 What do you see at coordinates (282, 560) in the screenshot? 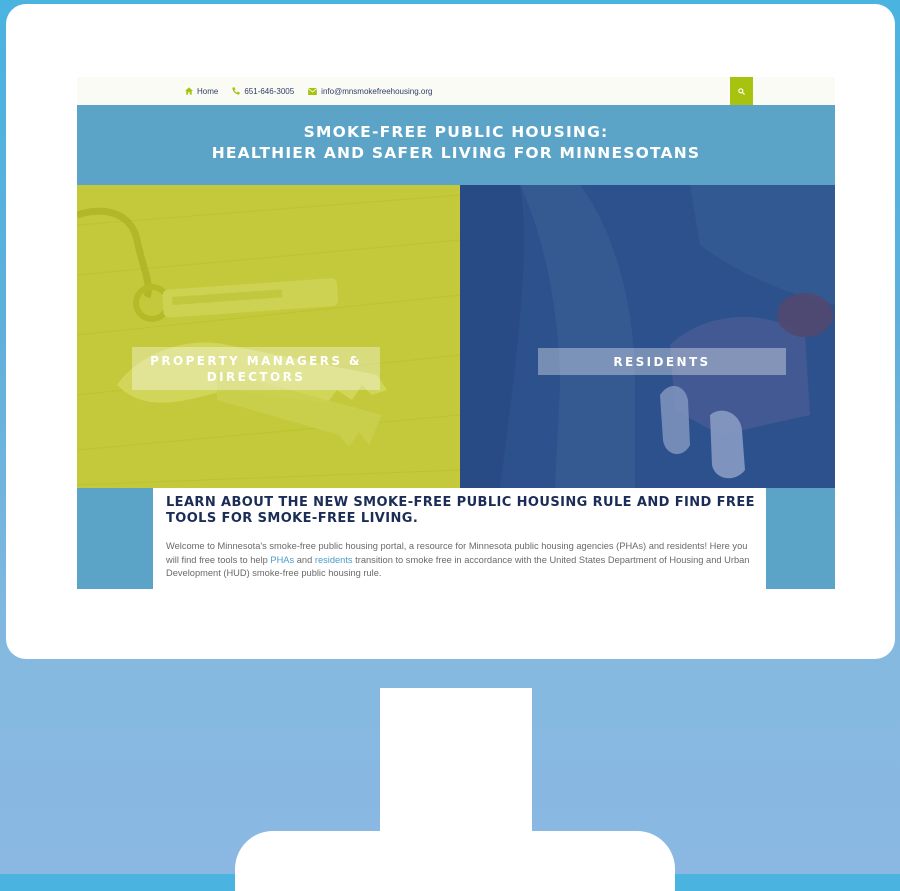
I see `phas-link: PHAs` at bounding box center [282, 560].